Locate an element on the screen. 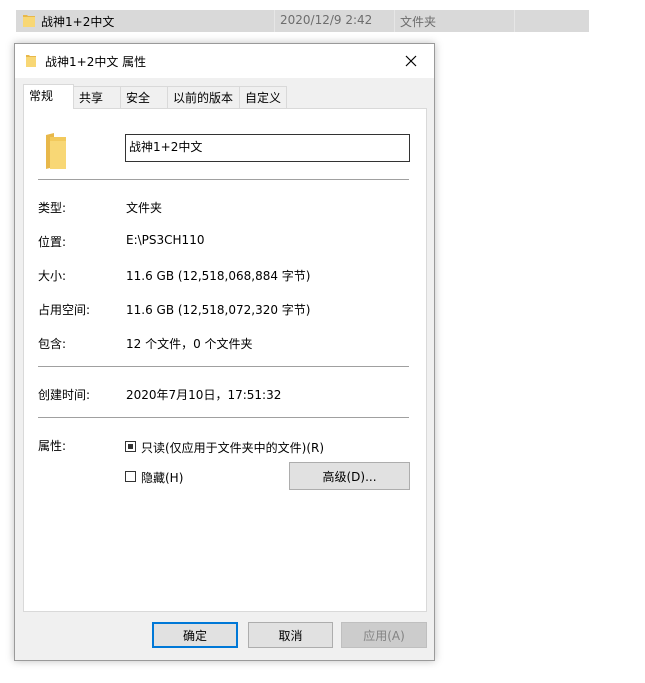 This screenshot has width=645, height=683. explorer-file-row: 战神1+2中文 2020/12/9 2:42 文件夹 is located at coordinates (302, 21).